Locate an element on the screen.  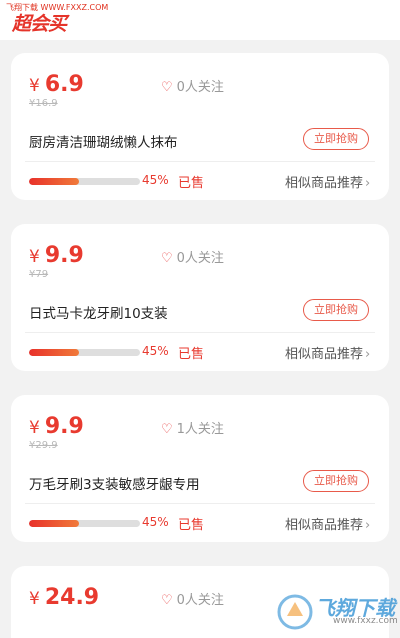
price-value: 24.9 is located at coordinates (72, 597).